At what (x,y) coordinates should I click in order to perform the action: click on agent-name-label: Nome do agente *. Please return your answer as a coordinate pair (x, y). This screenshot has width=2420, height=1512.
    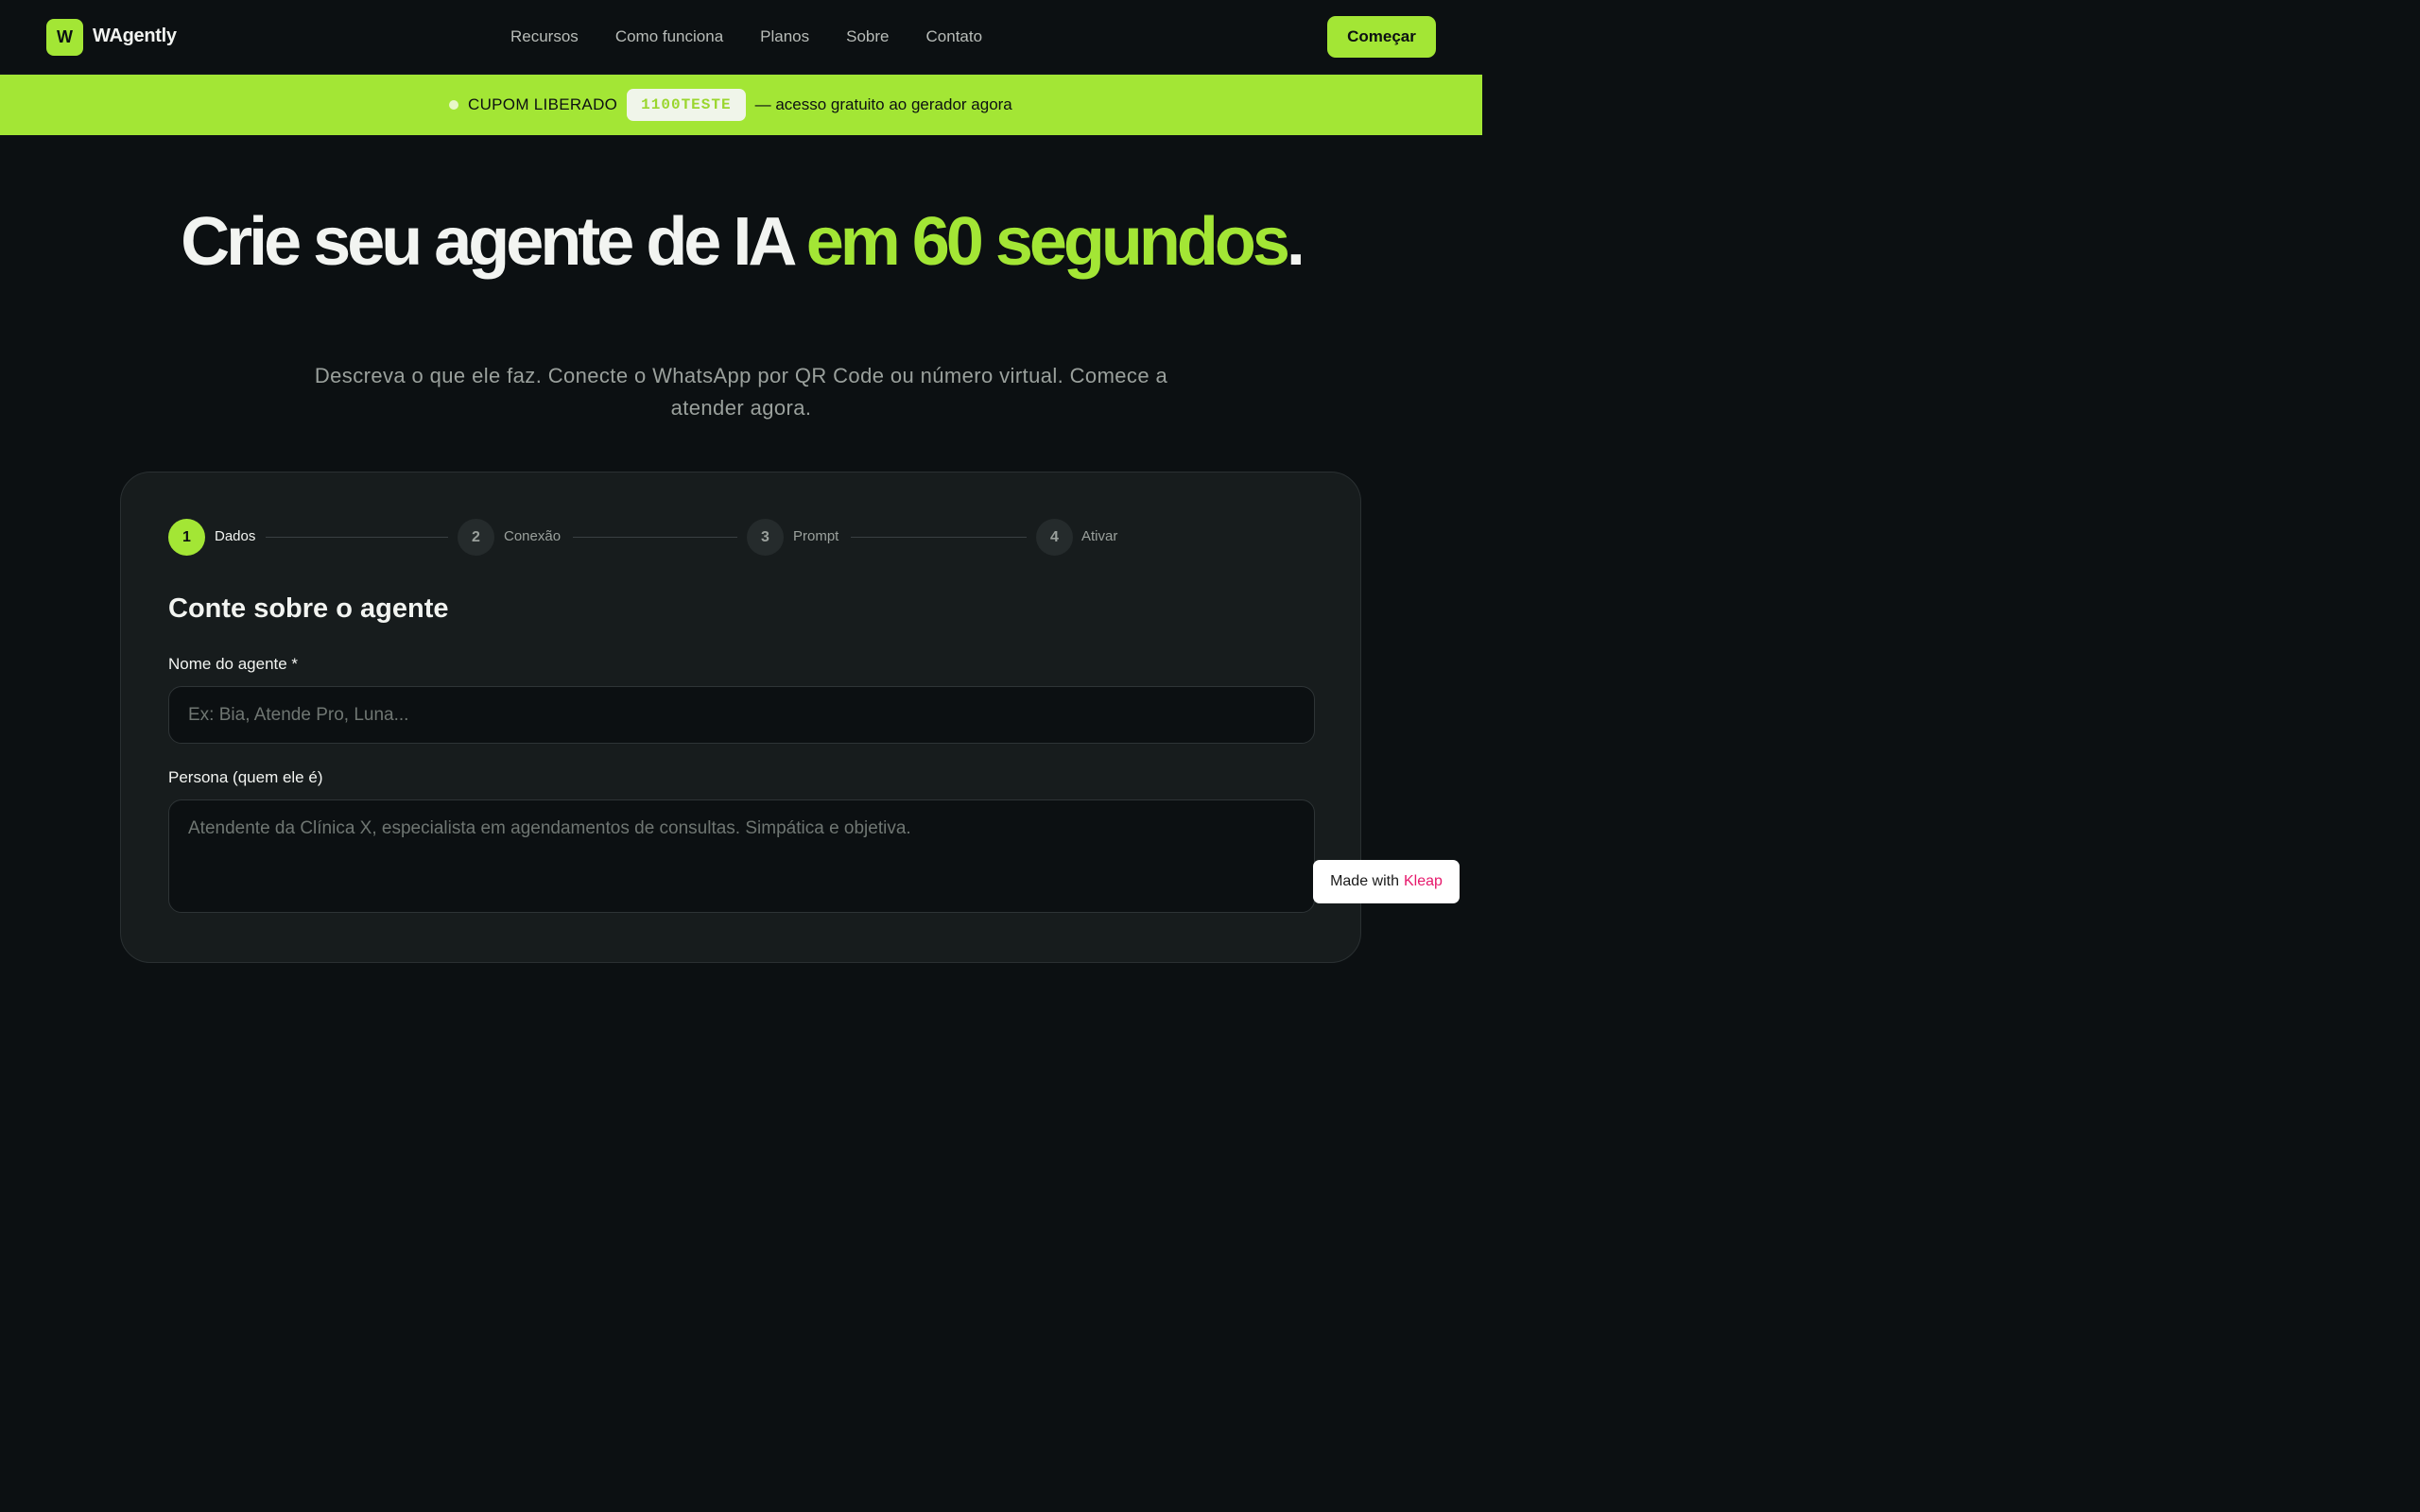
    Looking at the image, I should click on (234, 664).